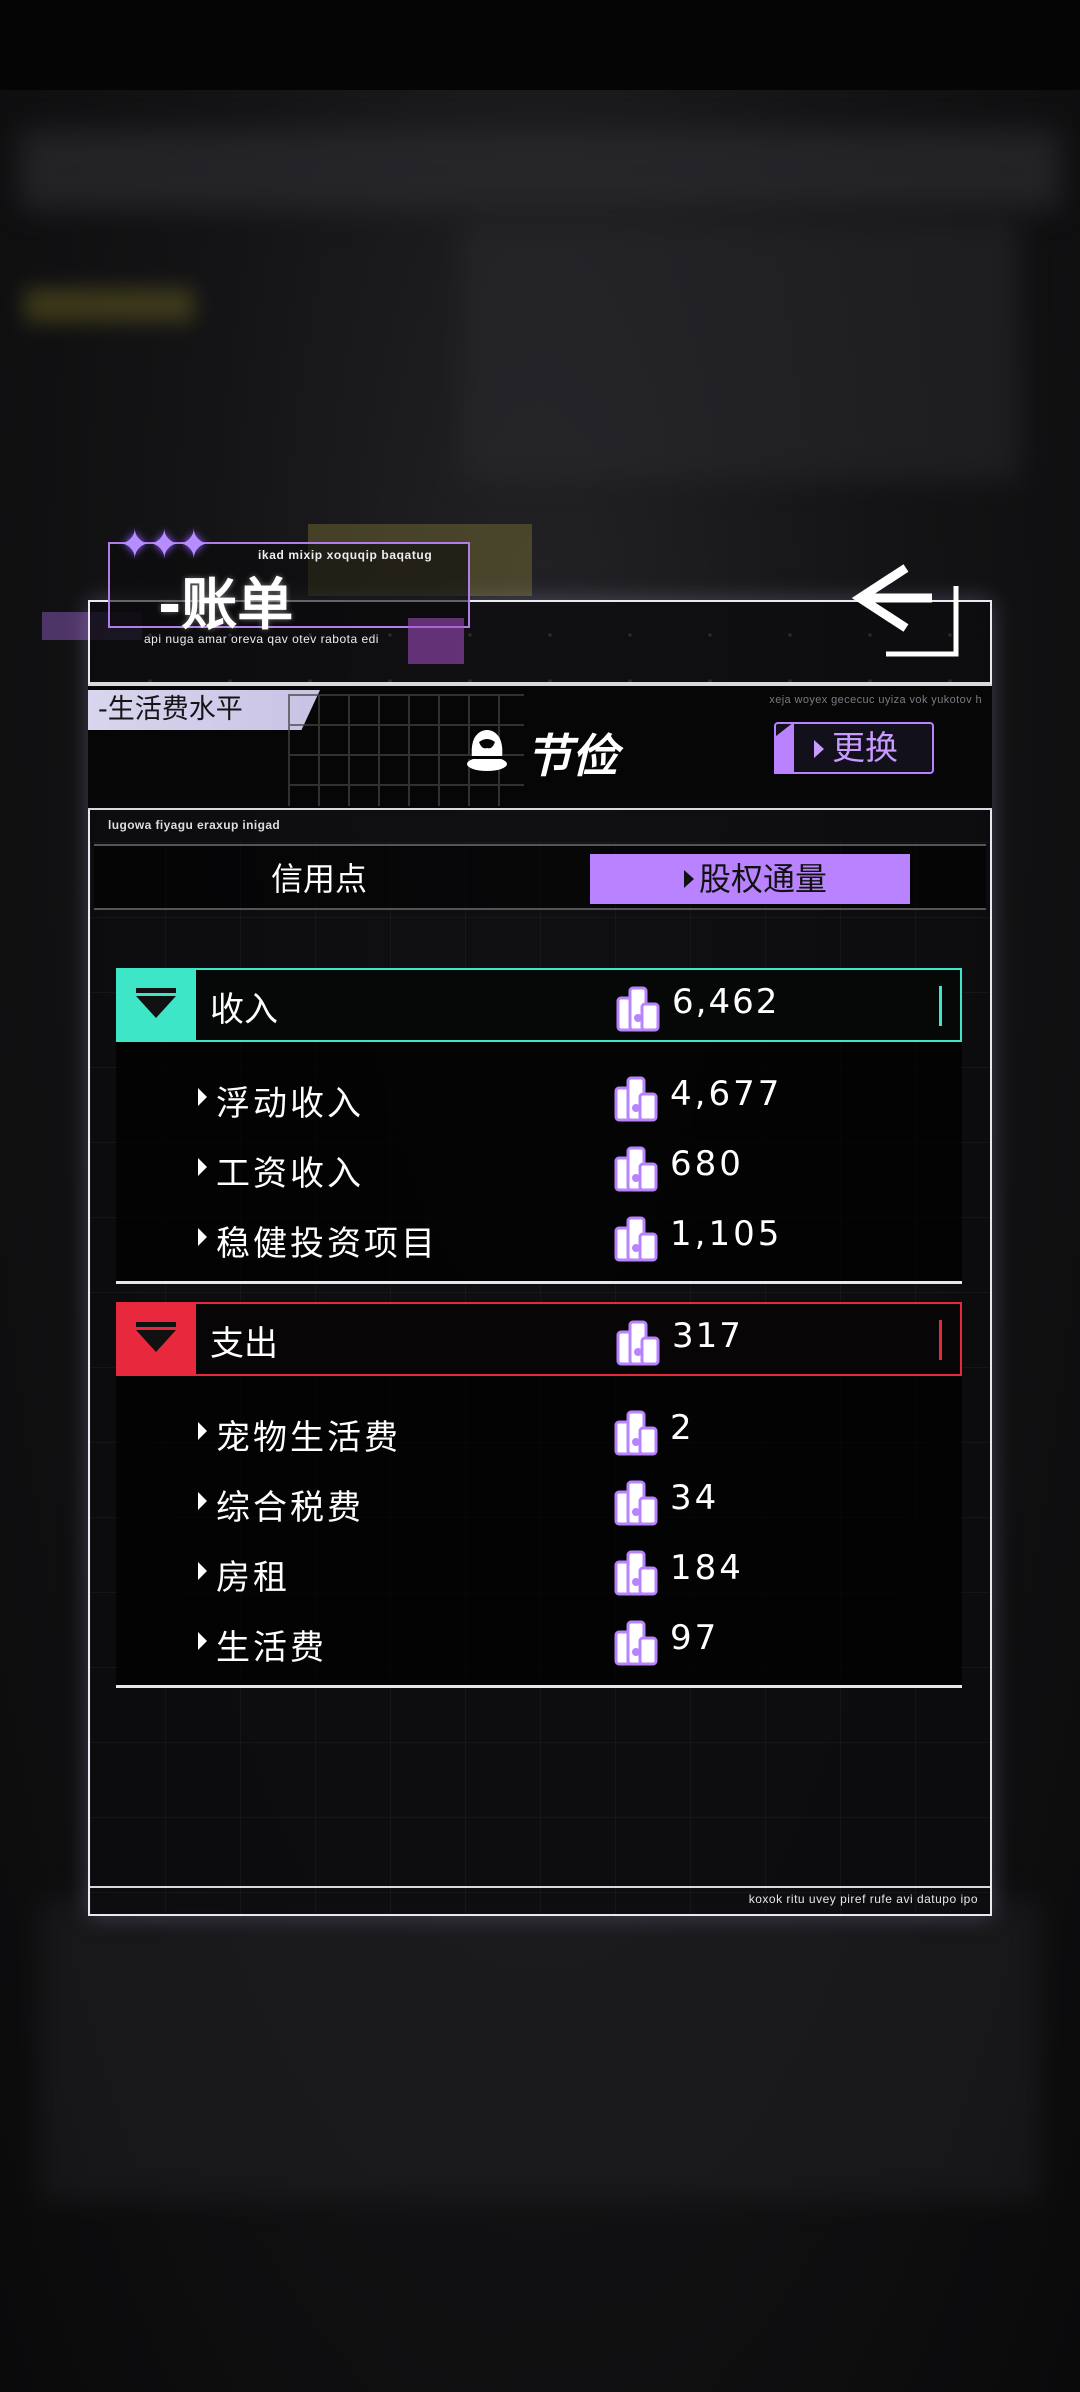 The width and height of the screenshot is (1080, 2392). I want to click on income-row: 稳健投资项目 1,105, so click(539, 1238).